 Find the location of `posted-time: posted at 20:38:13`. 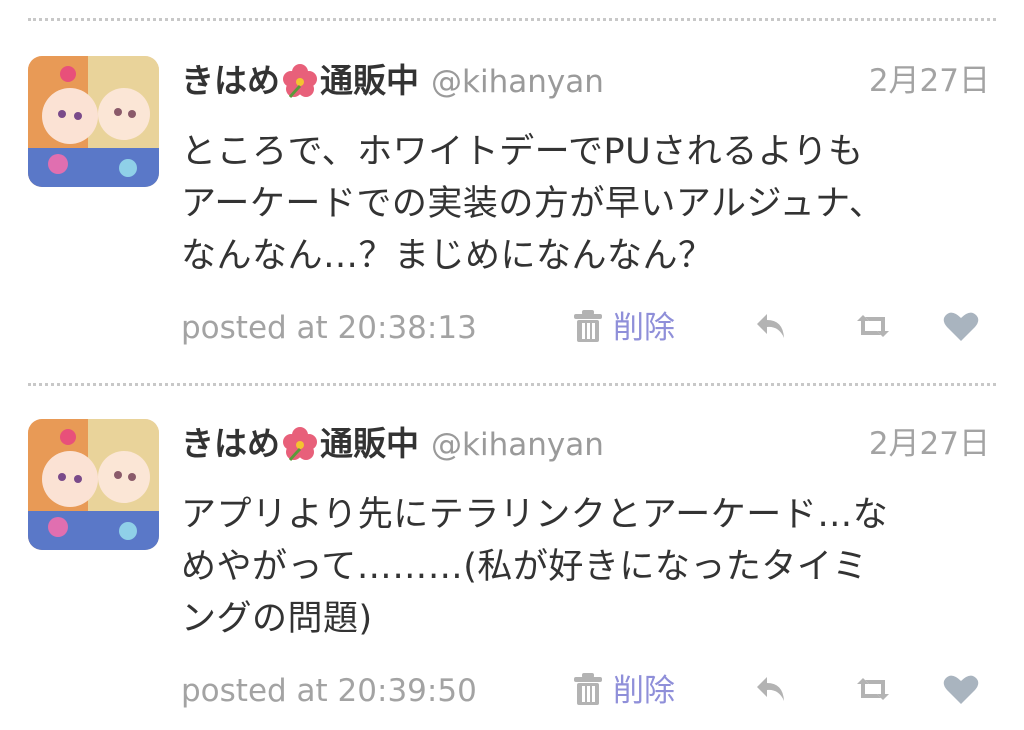

posted-time: posted at 20:38:13 is located at coordinates (329, 328).